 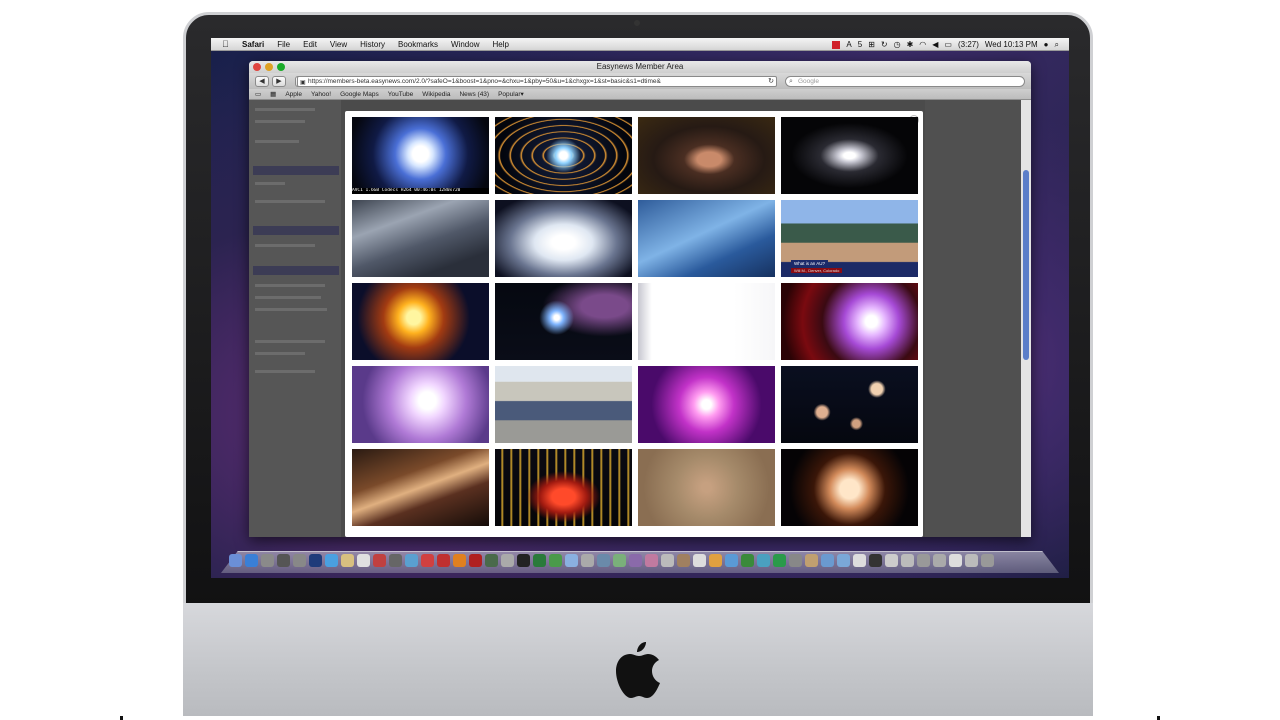 What do you see at coordinates (279, 81) in the screenshot?
I see `forward-button: ▶` at bounding box center [279, 81].